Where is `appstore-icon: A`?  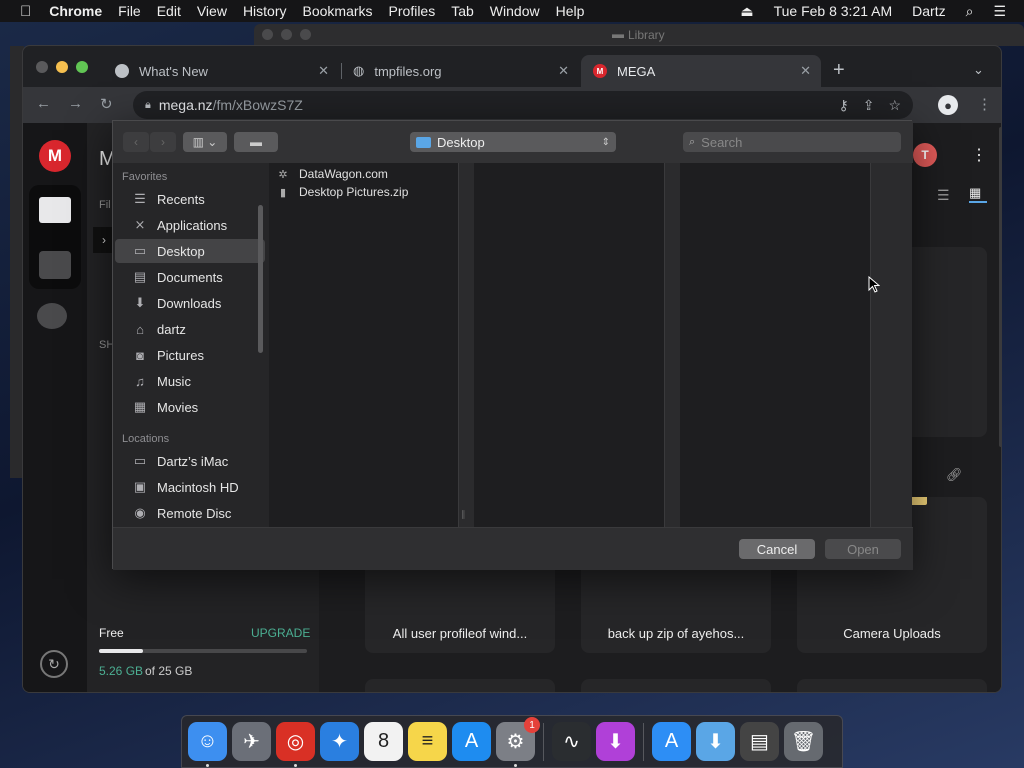
appstore-icon: A is located at coordinates (471, 741).